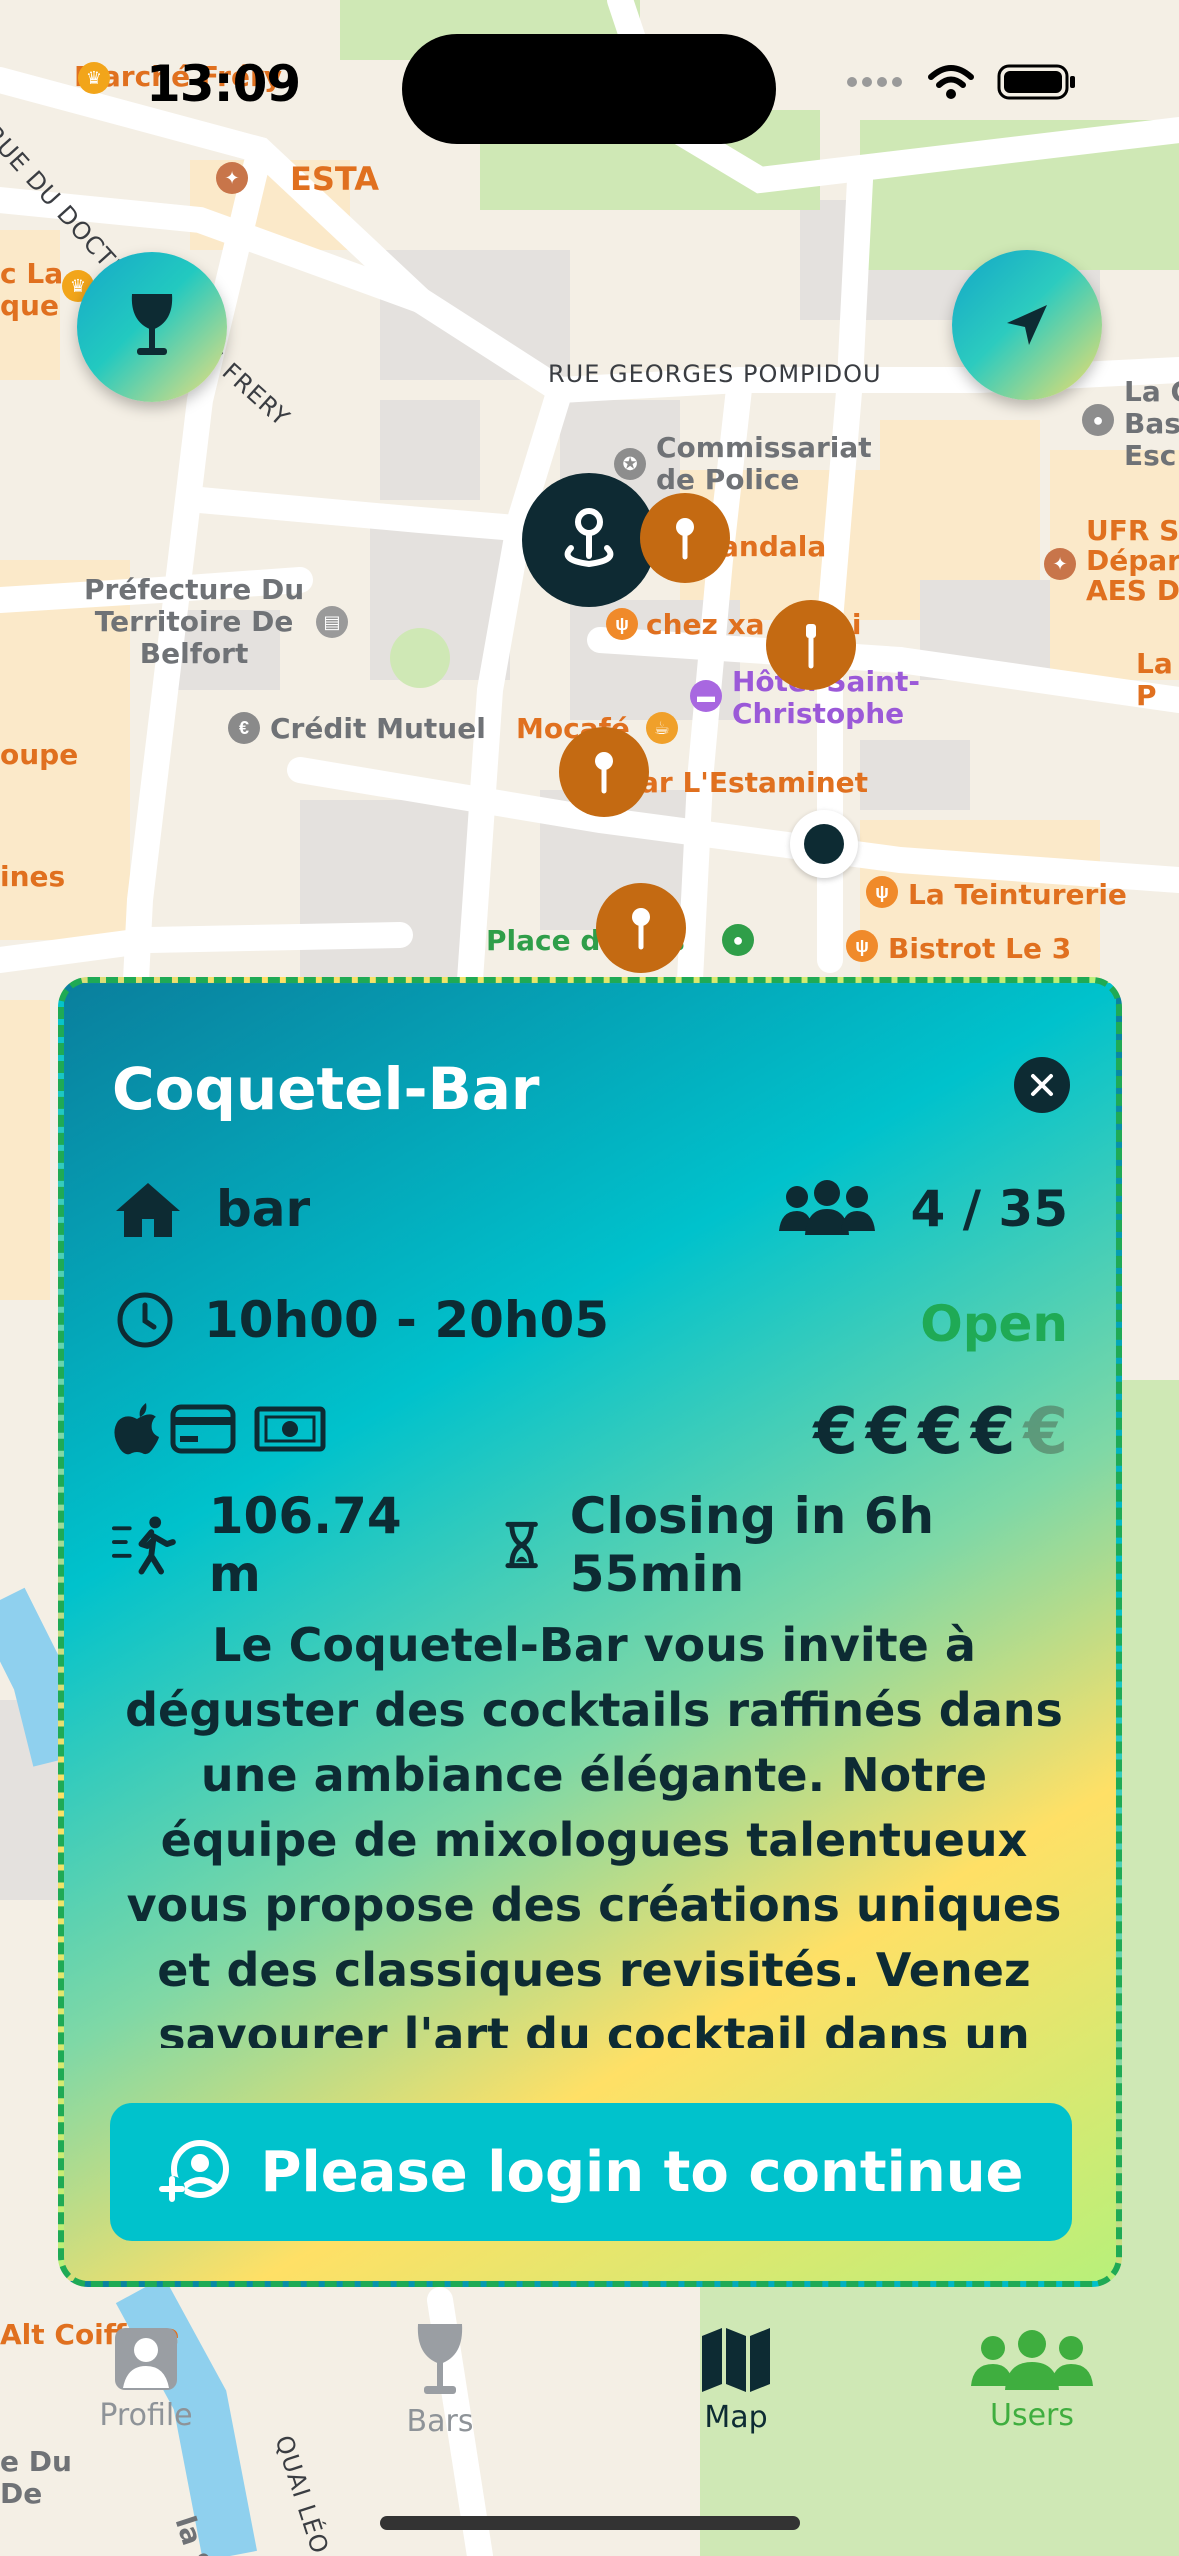 The width and height of the screenshot is (1179, 2556). I want to click on person-icon, so click(146, 2359).